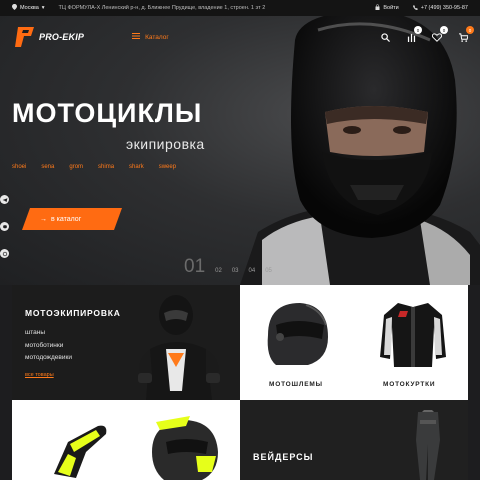 The width and height of the screenshot is (480, 480). I want to click on telegram-icon, so click(4, 199).